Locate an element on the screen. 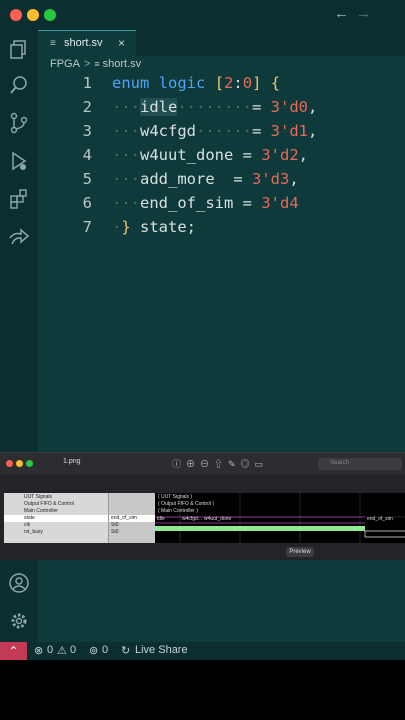 The image size is (405, 720). signal-row: state is located at coordinates (56, 518).